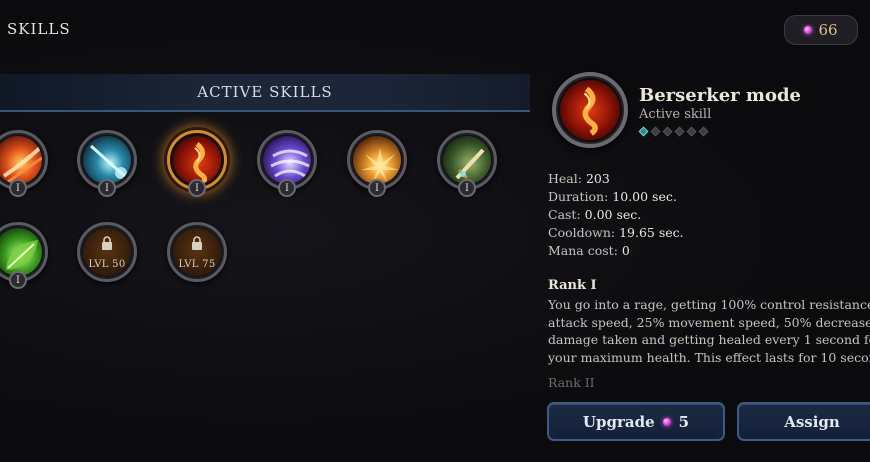  Describe the element at coordinates (651, 232) in the screenshot. I see `stat-value: 19.65 sec.` at that location.